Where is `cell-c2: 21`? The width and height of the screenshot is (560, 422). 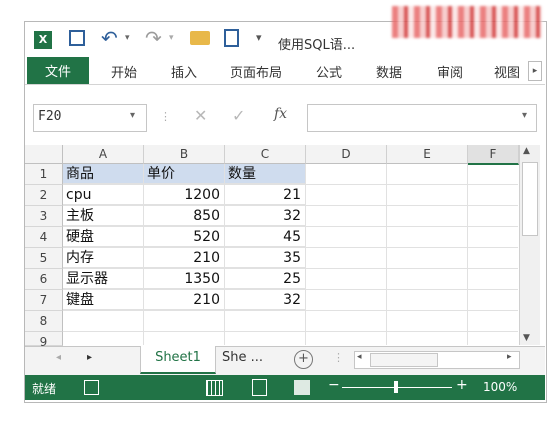 cell-c2: 21 is located at coordinates (265, 195).